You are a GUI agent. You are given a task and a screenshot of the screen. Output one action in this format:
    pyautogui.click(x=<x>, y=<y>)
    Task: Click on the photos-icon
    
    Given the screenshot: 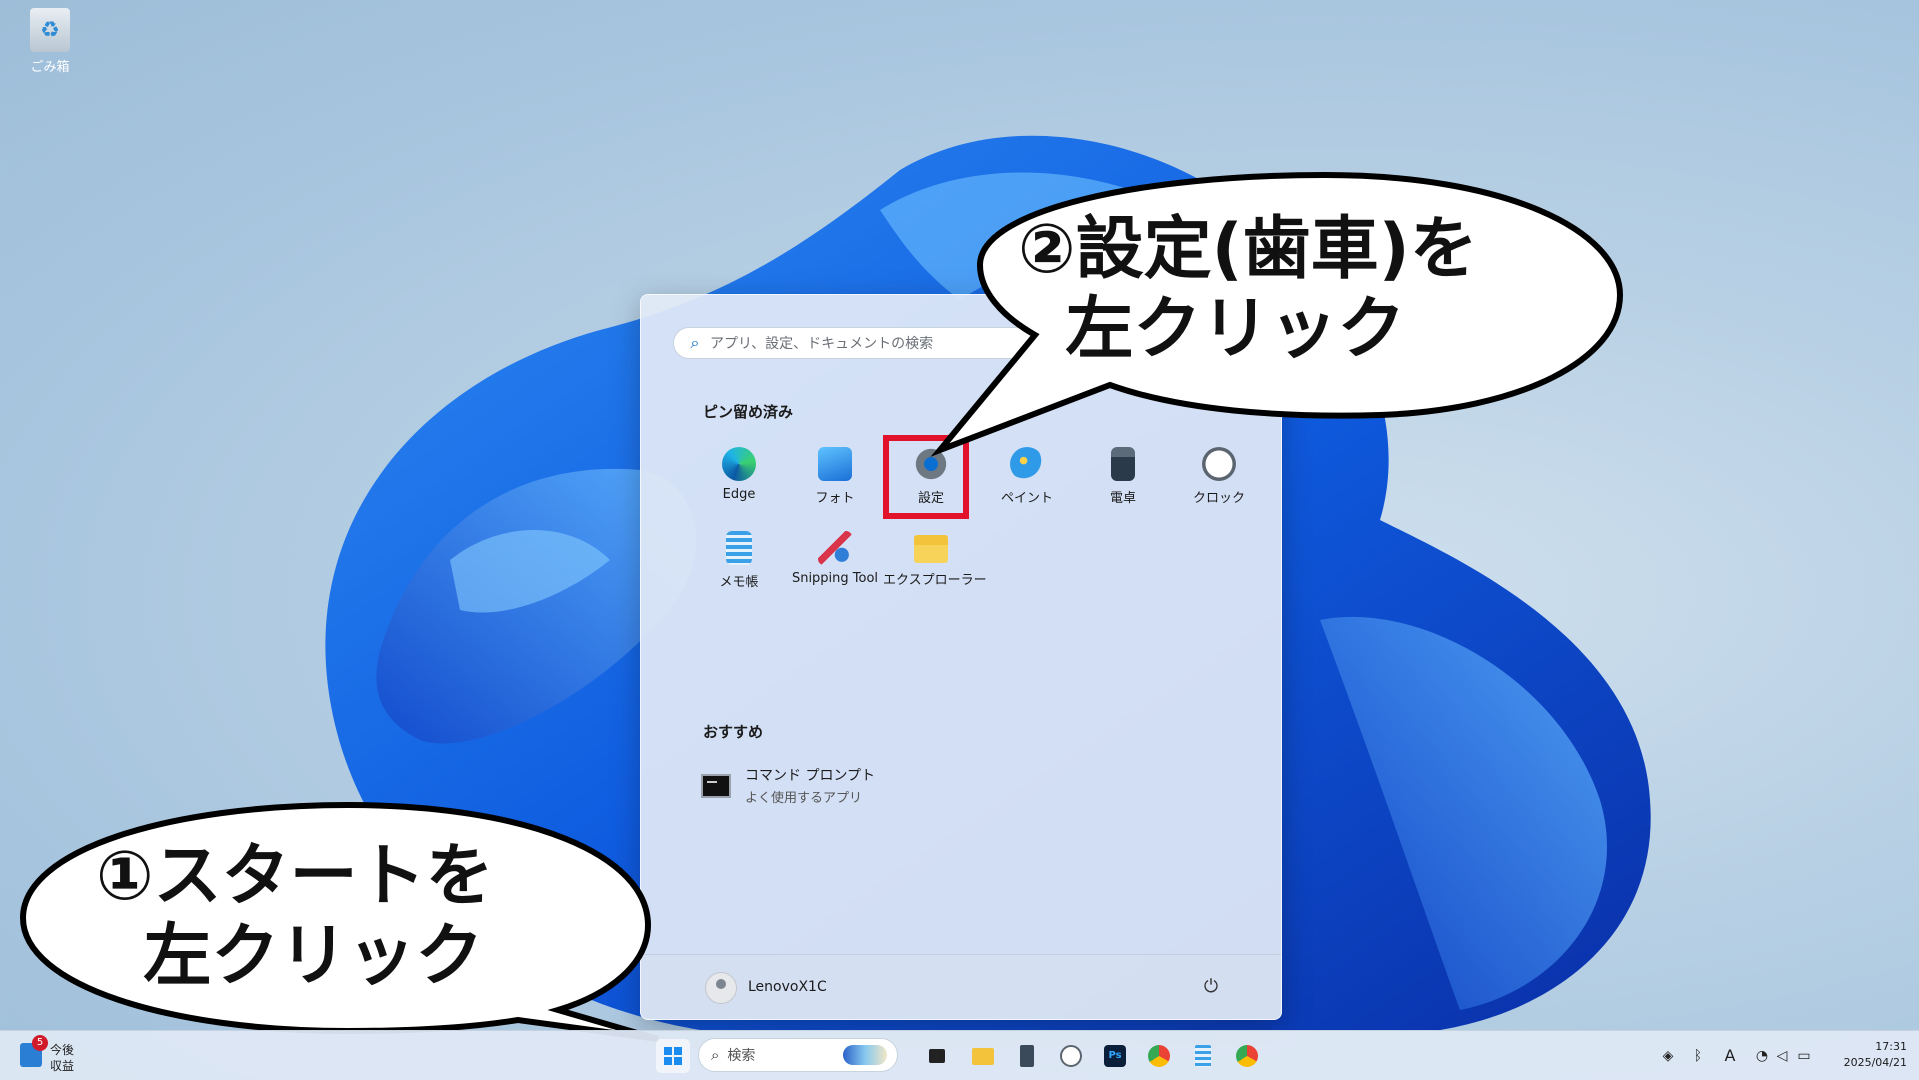 What is the action you would take?
    pyautogui.click(x=835, y=464)
    